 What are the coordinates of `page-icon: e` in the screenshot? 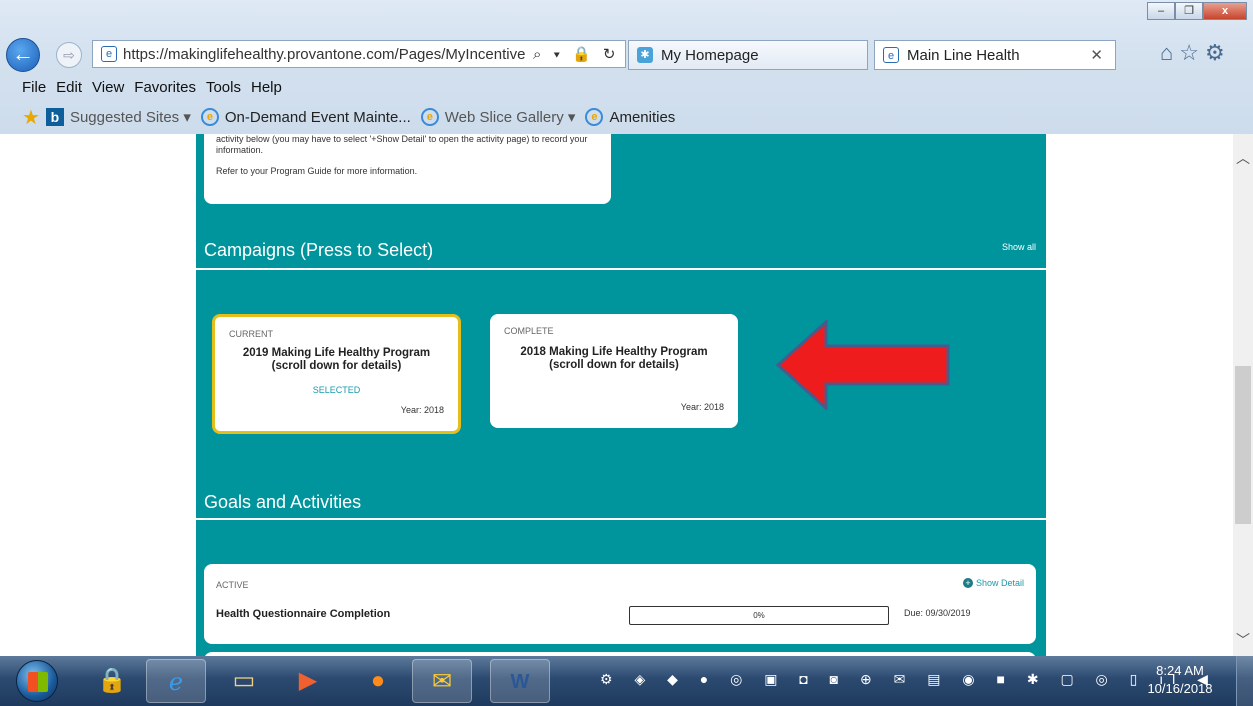 It's located at (109, 54).